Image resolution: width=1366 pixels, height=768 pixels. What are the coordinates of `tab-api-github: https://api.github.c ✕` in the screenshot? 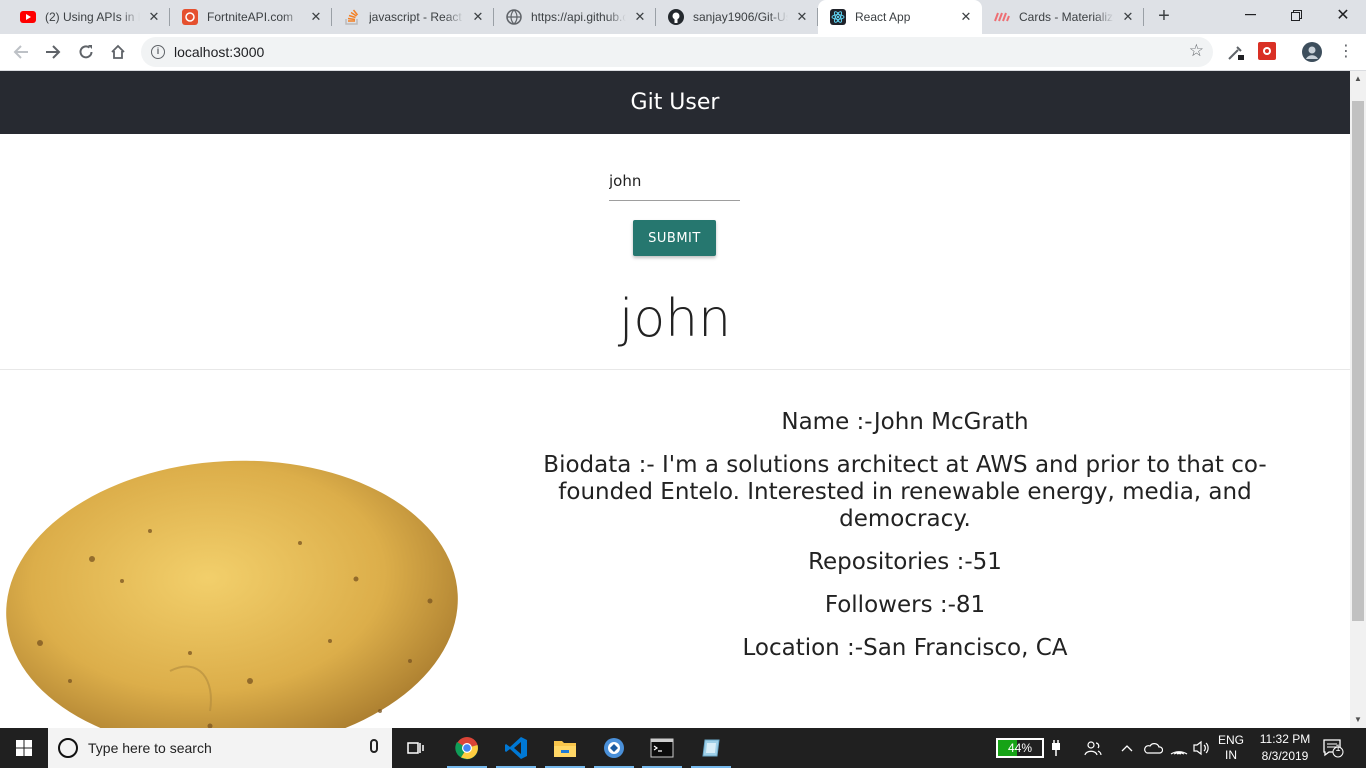 It's located at (575, 17).